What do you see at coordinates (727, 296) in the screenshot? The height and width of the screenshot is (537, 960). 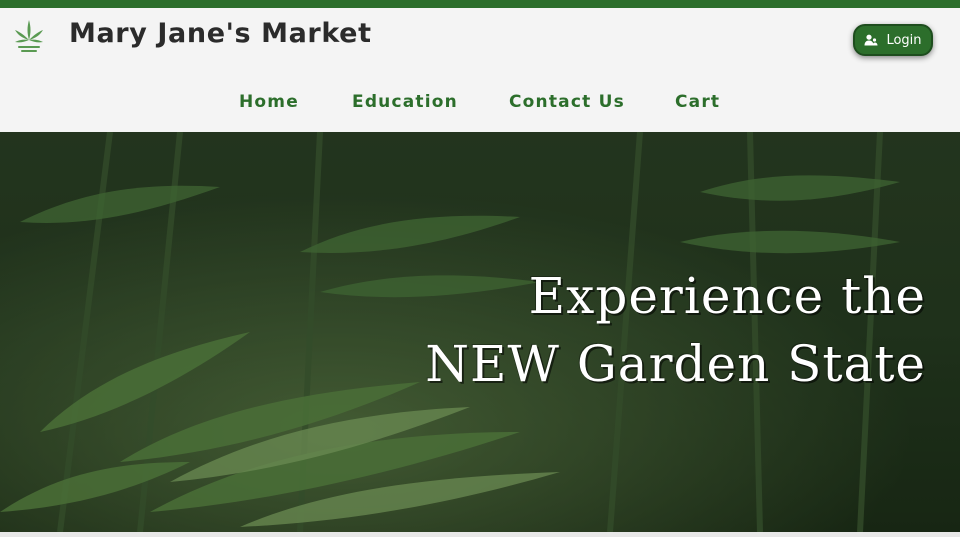 I see `hero-line-1: Experience the` at bounding box center [727, 296].